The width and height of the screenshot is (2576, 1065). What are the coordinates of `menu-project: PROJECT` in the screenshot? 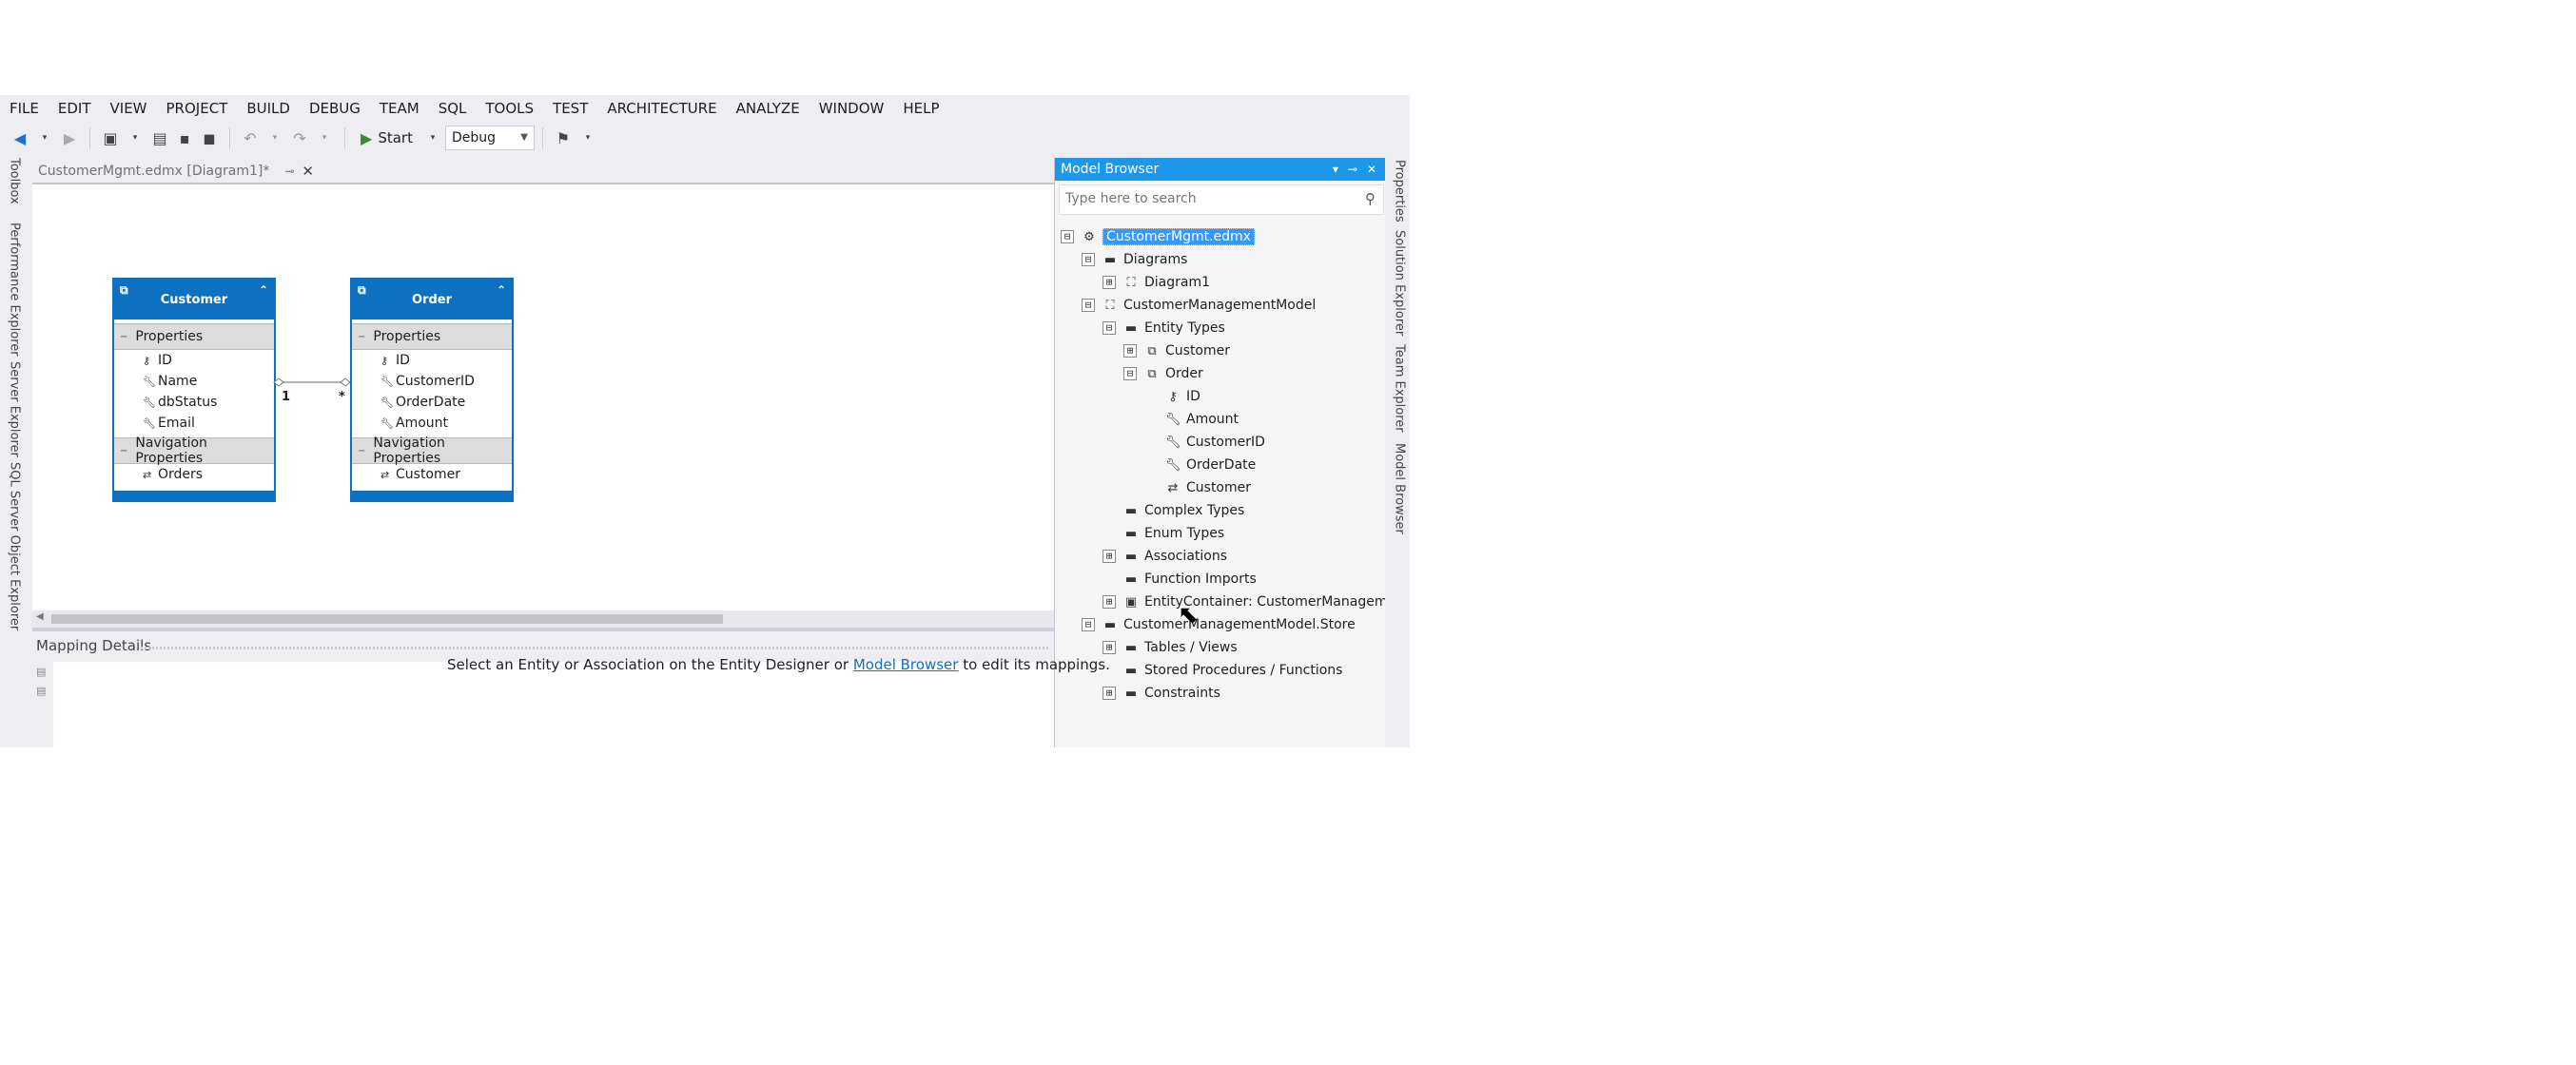 It's located at (197, 108).